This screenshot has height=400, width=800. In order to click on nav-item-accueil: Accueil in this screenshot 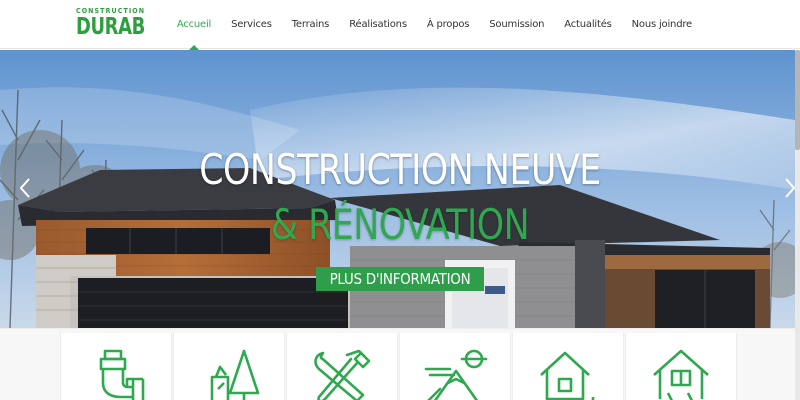, I will do `click(194, 25)`.